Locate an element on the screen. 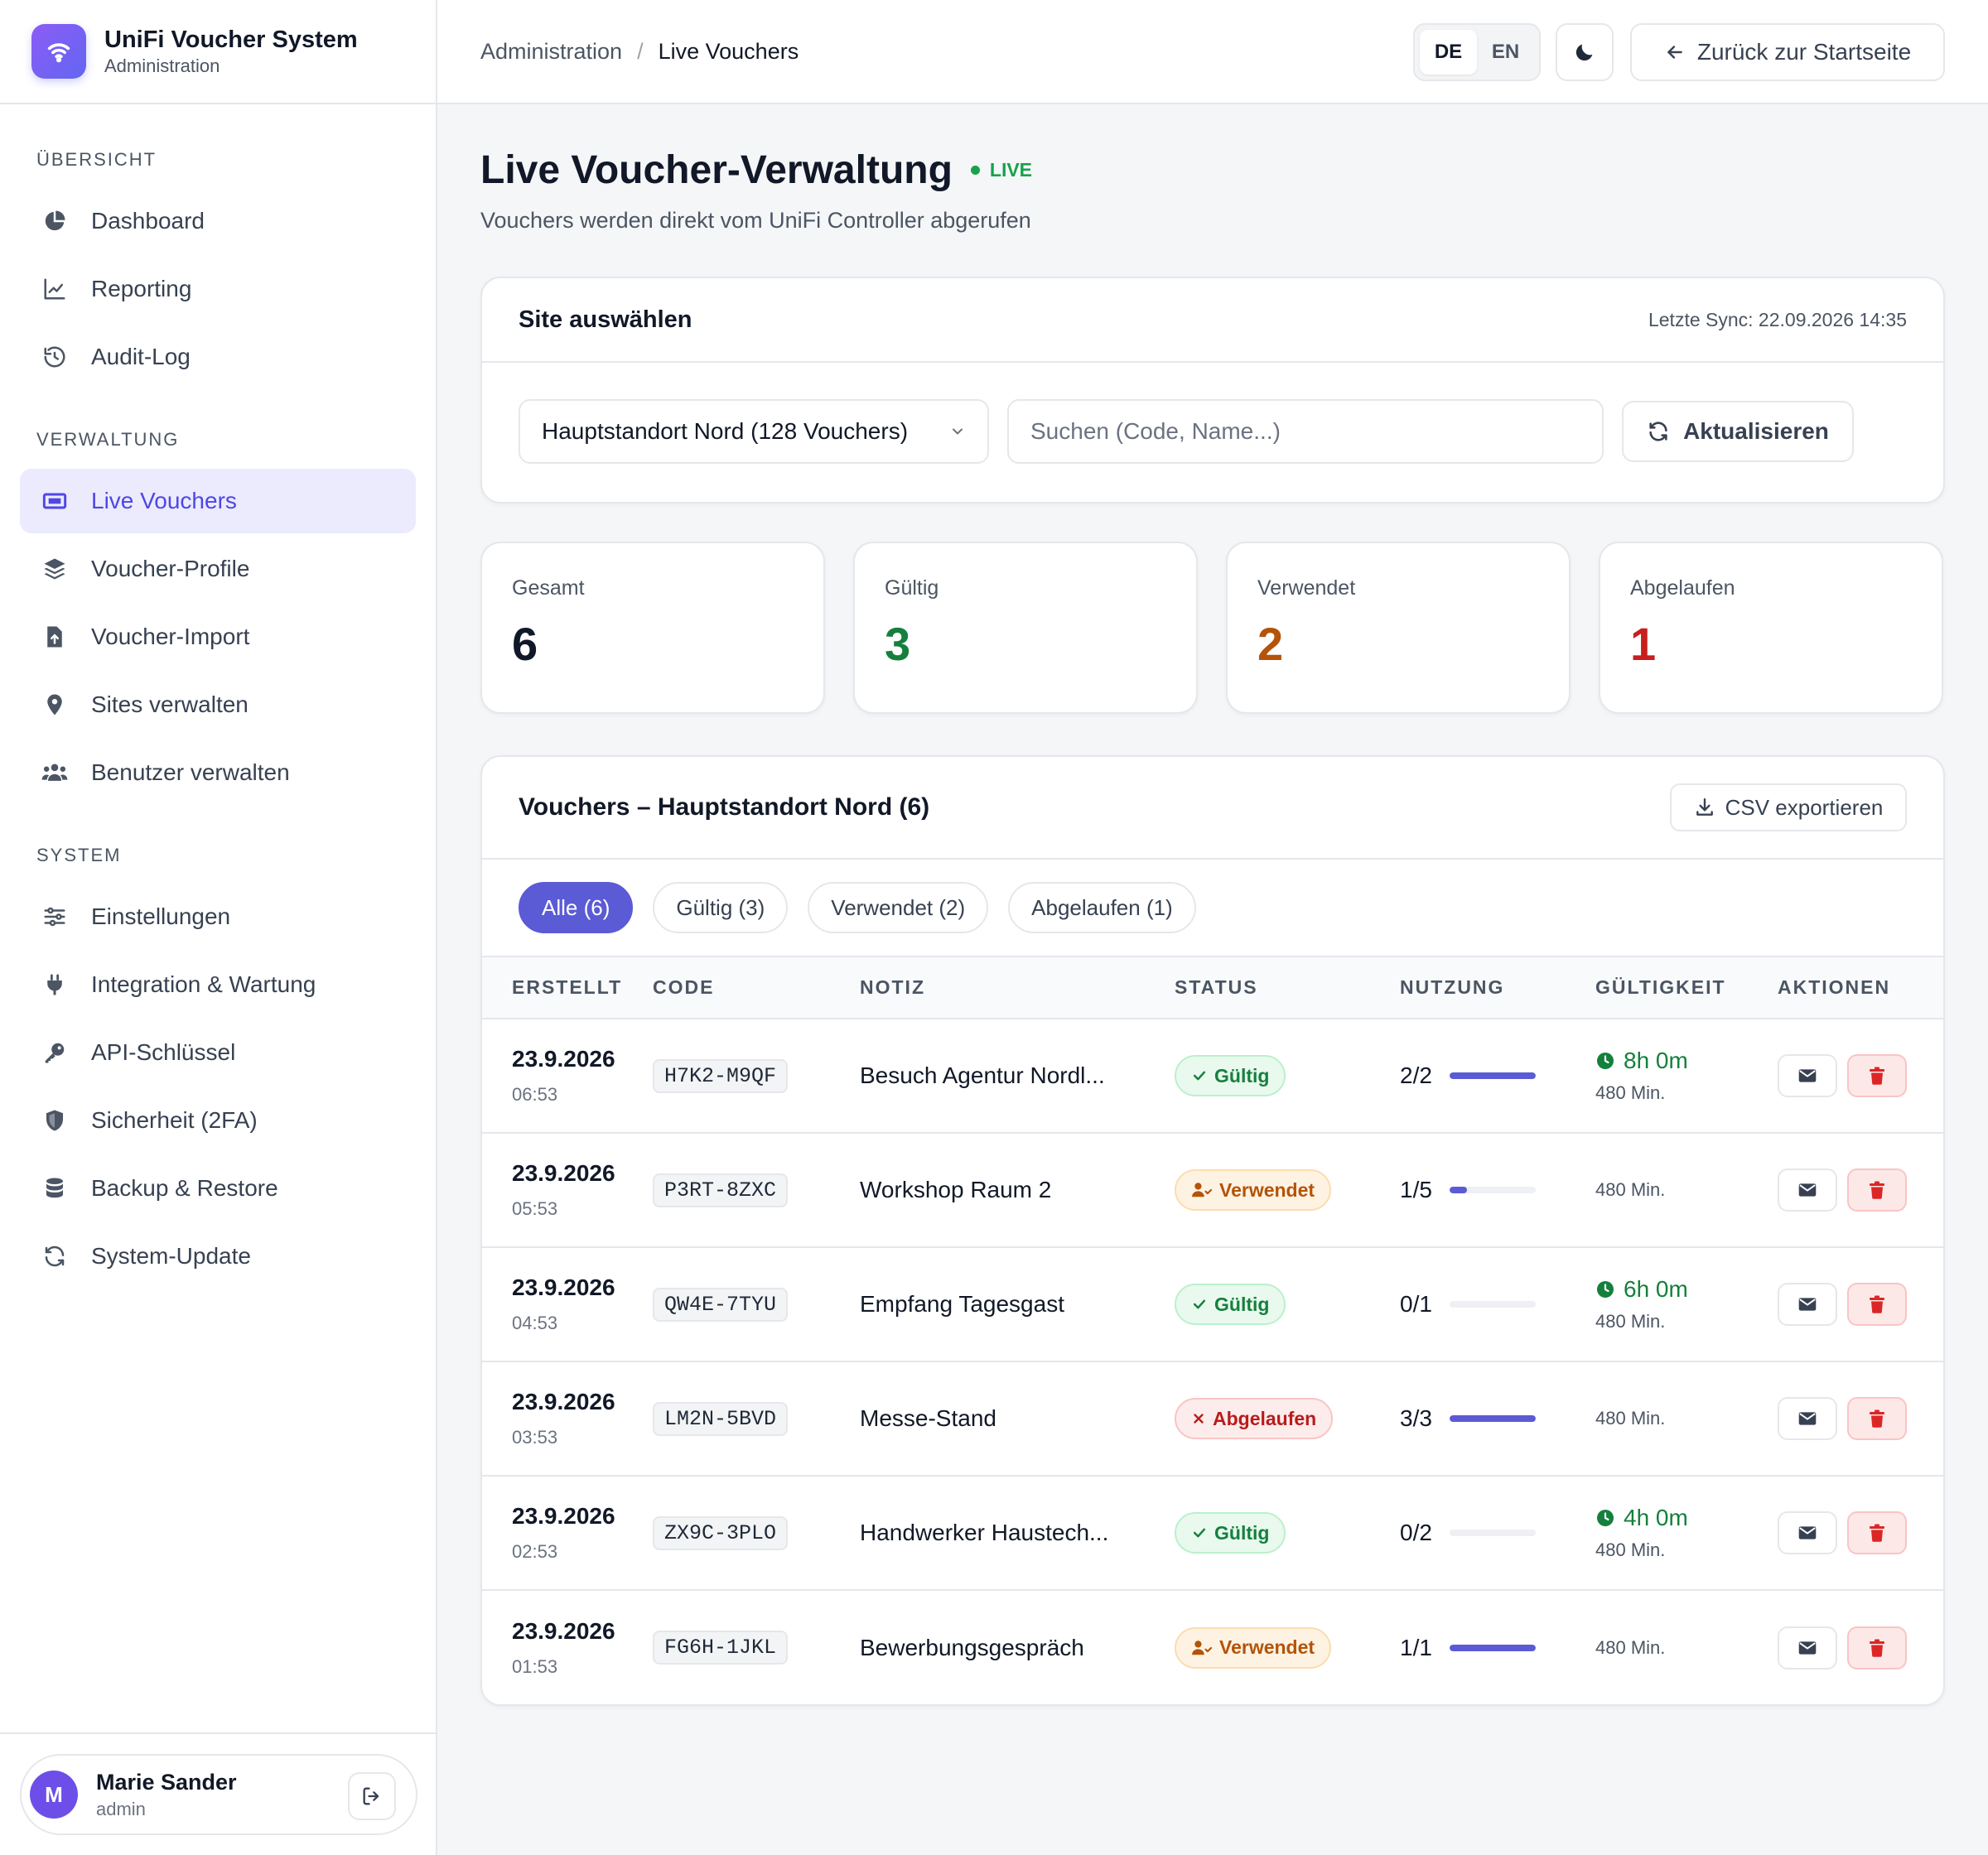 The image size is (1988, 1855). app-title: UniFi Voucher System is located at coordinates (231, 39).